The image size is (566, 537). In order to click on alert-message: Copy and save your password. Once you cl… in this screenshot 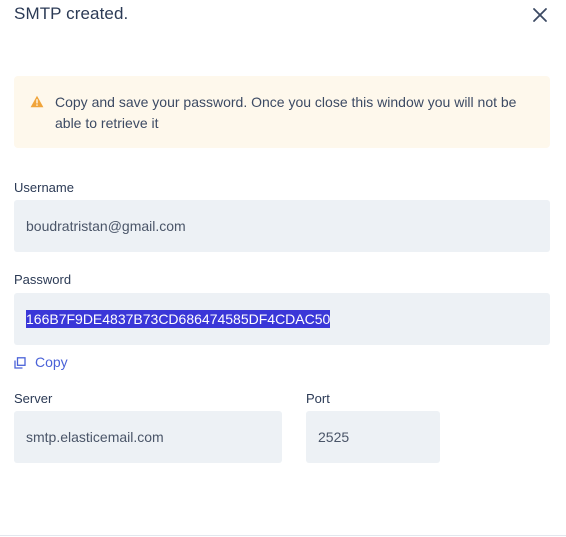, I will do `click(286, 112)`.